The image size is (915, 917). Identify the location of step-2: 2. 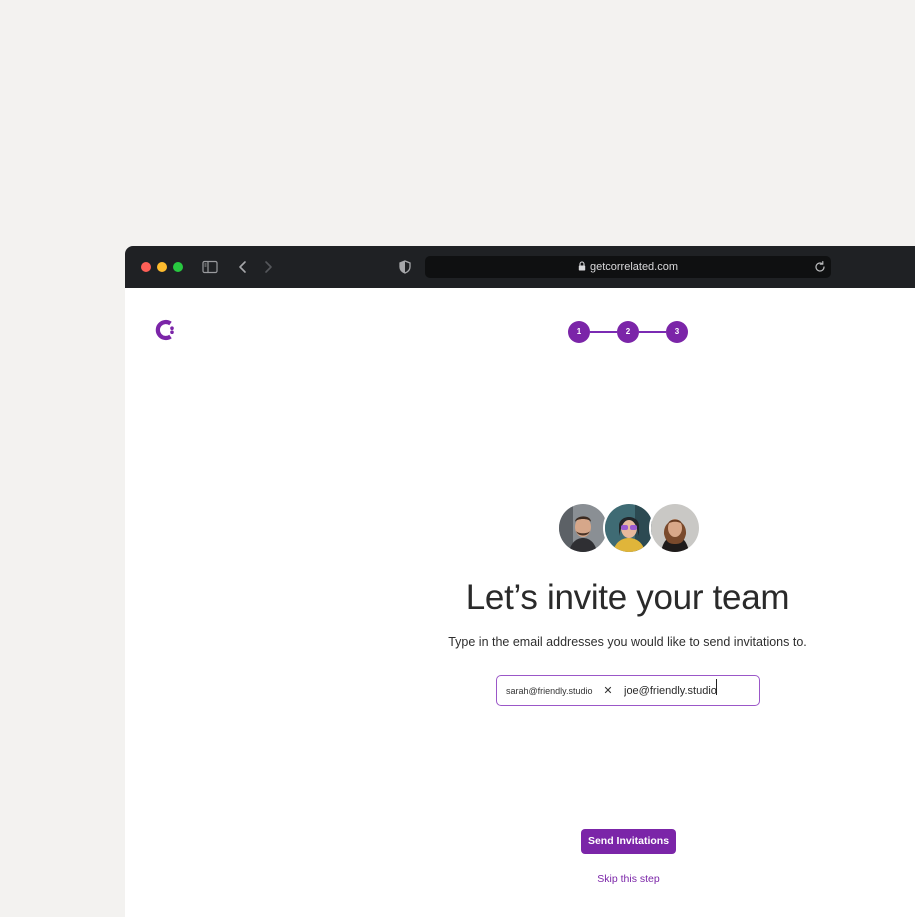
(628, 332).